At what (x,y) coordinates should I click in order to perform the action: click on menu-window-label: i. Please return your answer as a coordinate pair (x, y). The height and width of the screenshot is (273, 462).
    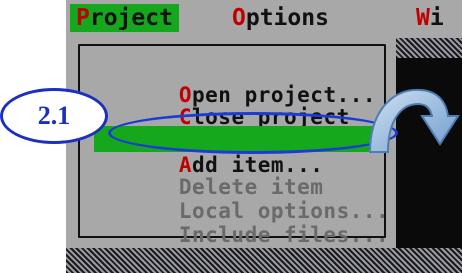
    Looking at the image, I should click on (436, 18).